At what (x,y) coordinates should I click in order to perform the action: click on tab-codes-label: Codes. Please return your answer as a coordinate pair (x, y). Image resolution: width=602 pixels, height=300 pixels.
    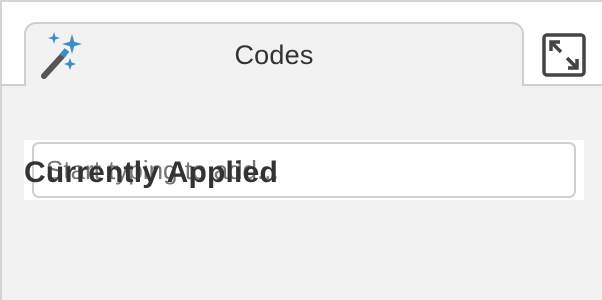
    Looking at the image, I should click on (274, 55).